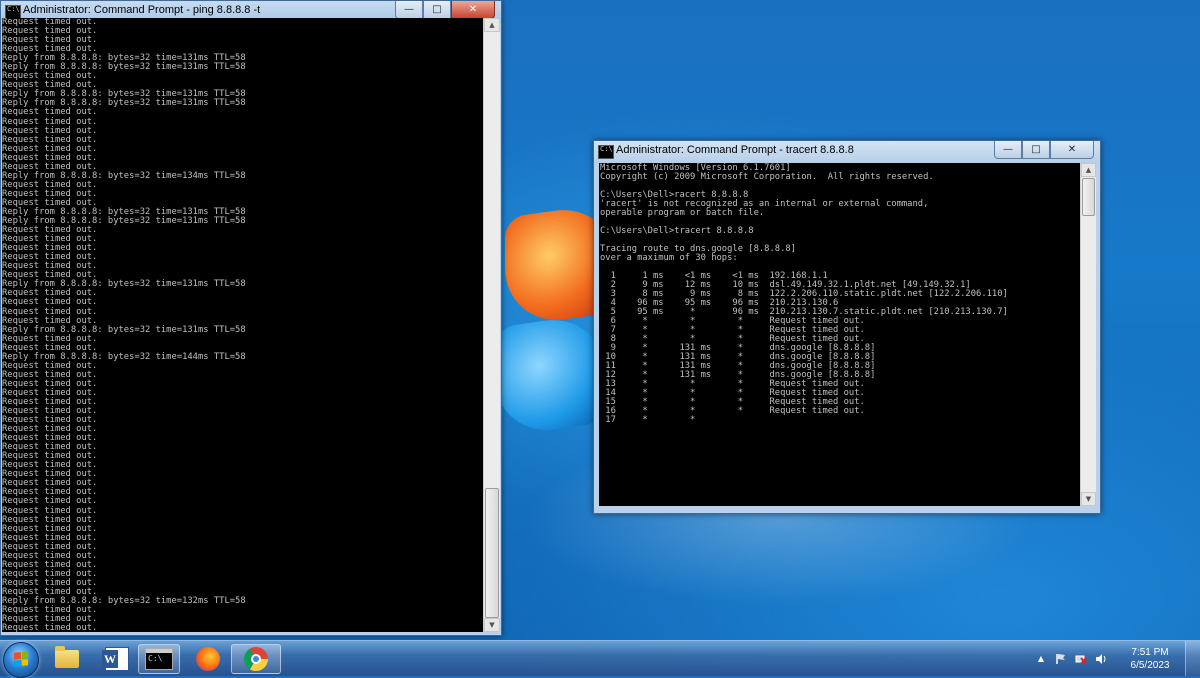  I want to click on command-prompt-icon: C:\, so click(159, 659).